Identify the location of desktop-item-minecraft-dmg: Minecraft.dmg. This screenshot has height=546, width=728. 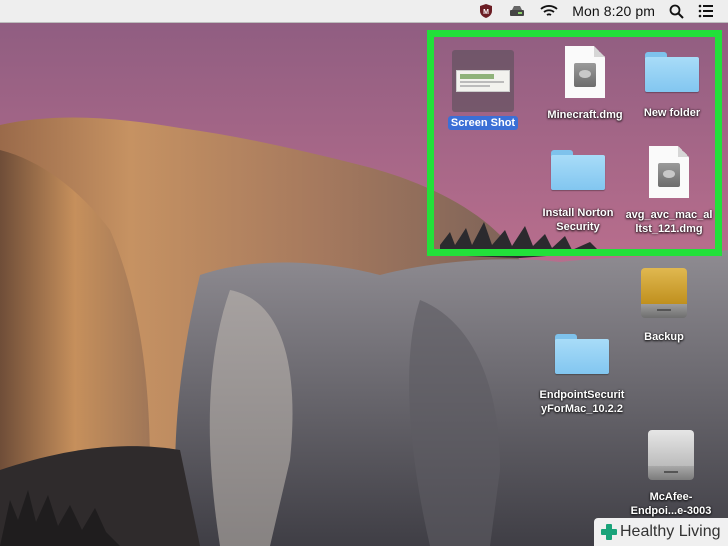
(585, 84).